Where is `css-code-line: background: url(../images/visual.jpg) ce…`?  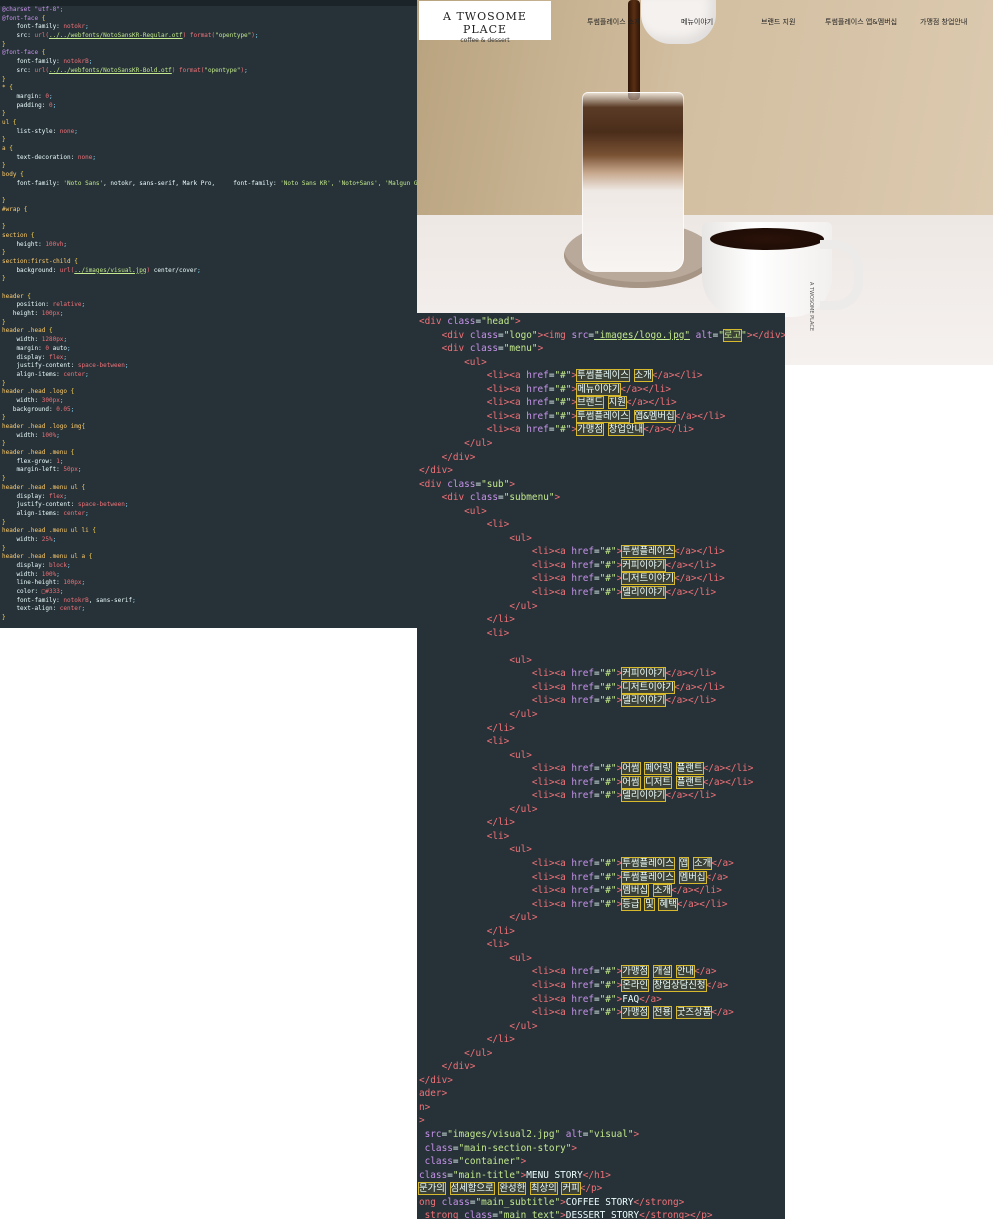 css-code-line: background: url(../images/visual.jpg) ce… is located at coordinates (209, 271).